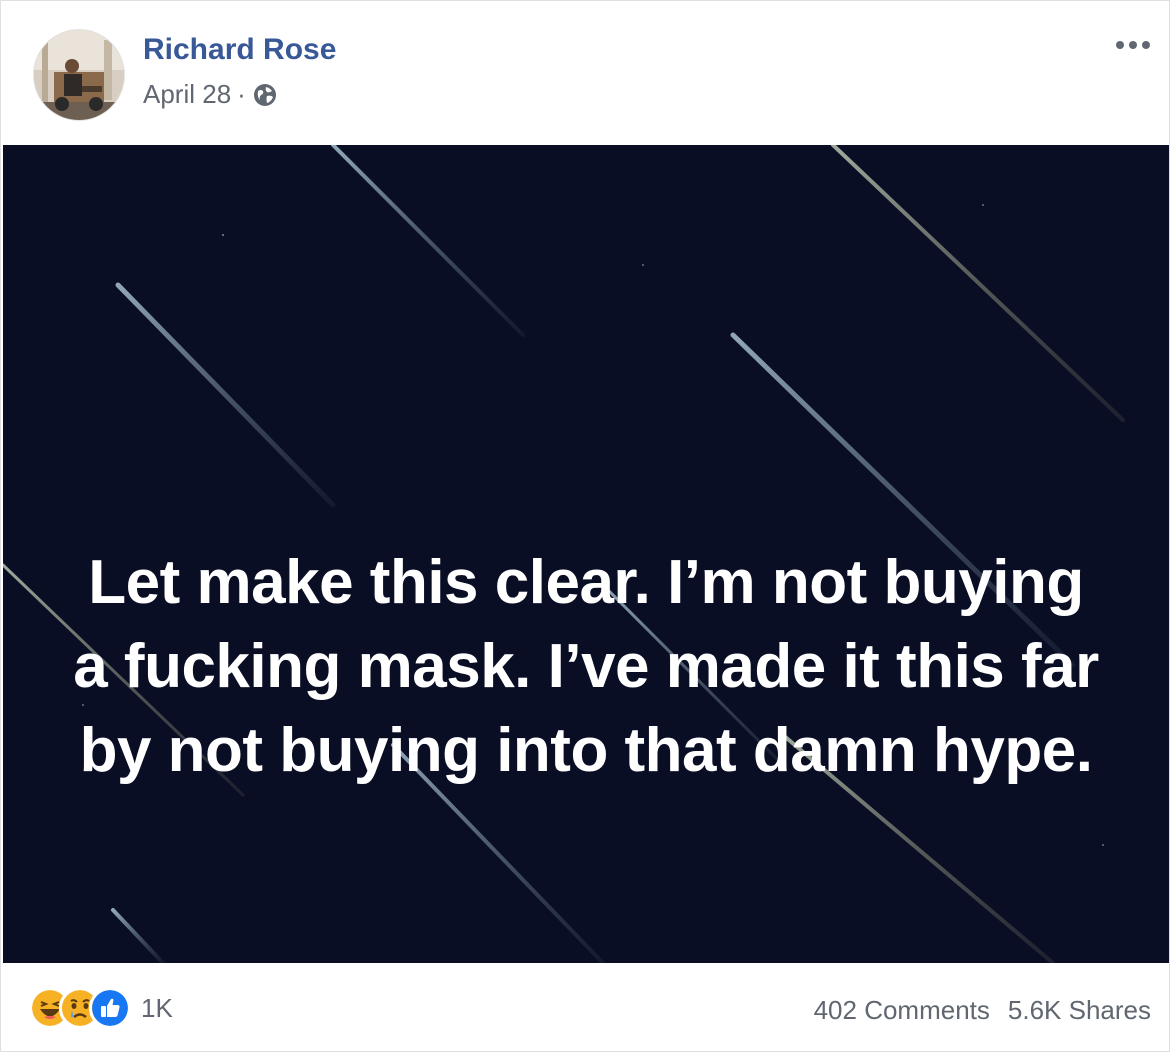 This screenshot has width=1170, height=1052. Describe the element at coordinates (585, 1007) in the screenshot. I see `post-footer: 1K 402 Comments 5.6K Shares` at that location.